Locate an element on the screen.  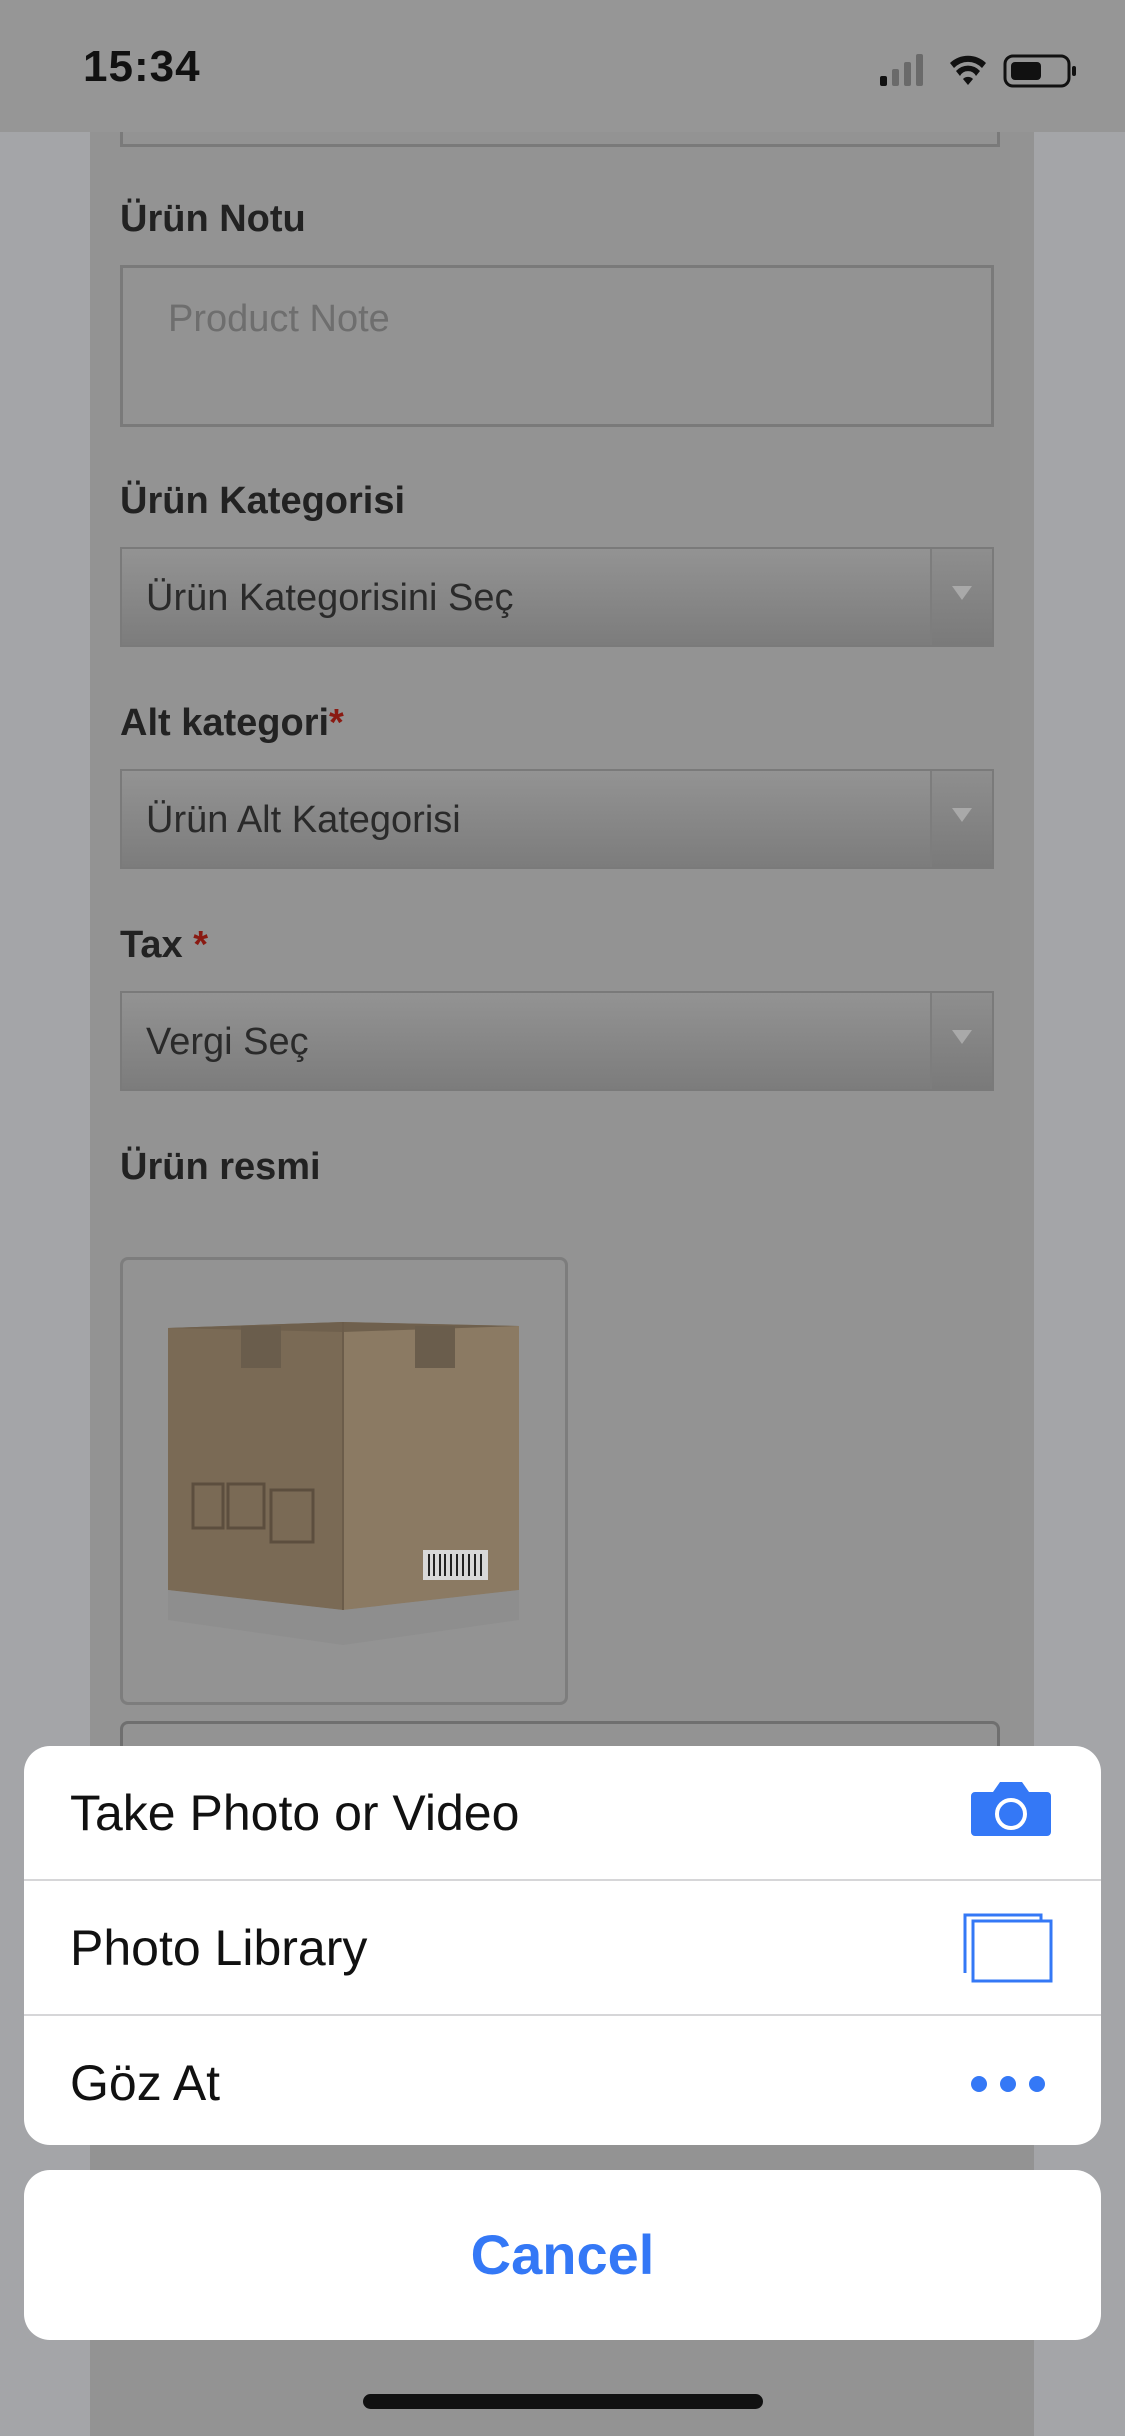
take-photo-option: Take Photo or Video is located at coordinates (562, 1812).